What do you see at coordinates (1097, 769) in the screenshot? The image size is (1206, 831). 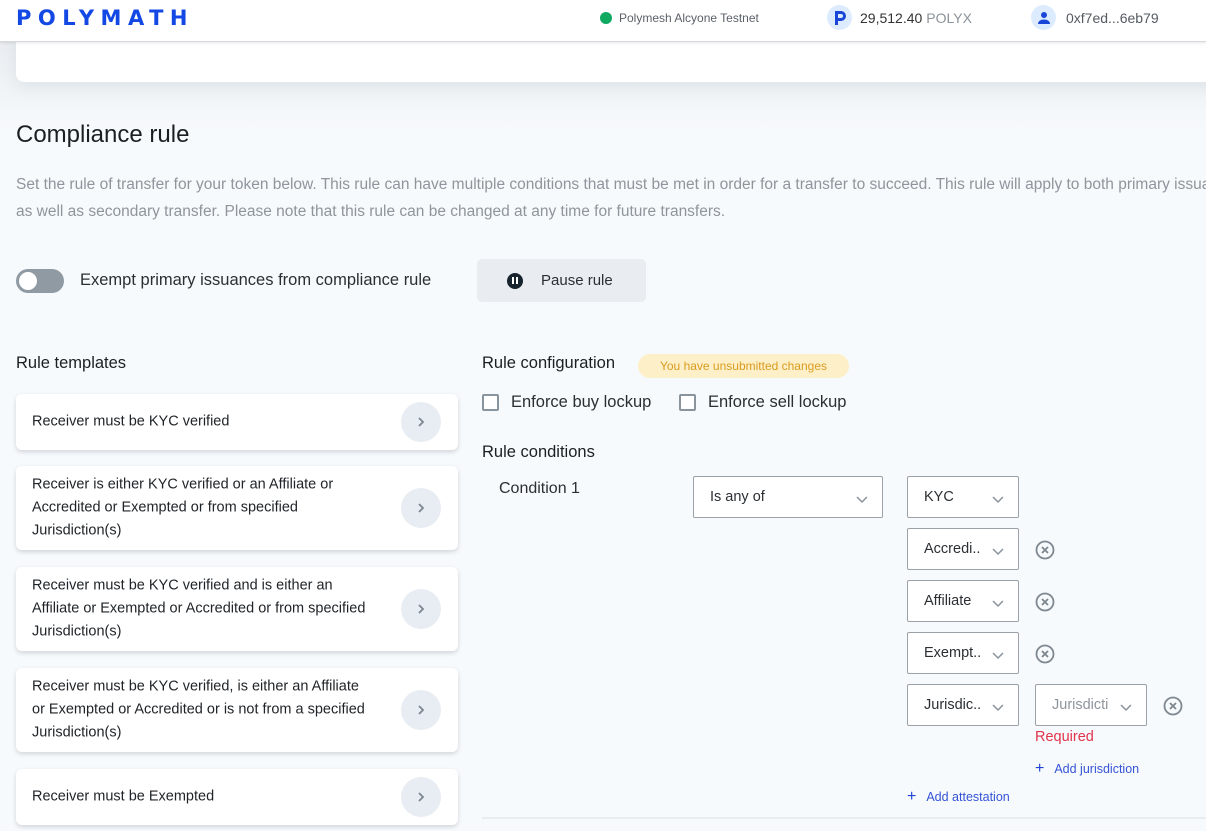 I see `add-jurisdiction-label: Add jurisdiction` at bounding box center [1097, 769].